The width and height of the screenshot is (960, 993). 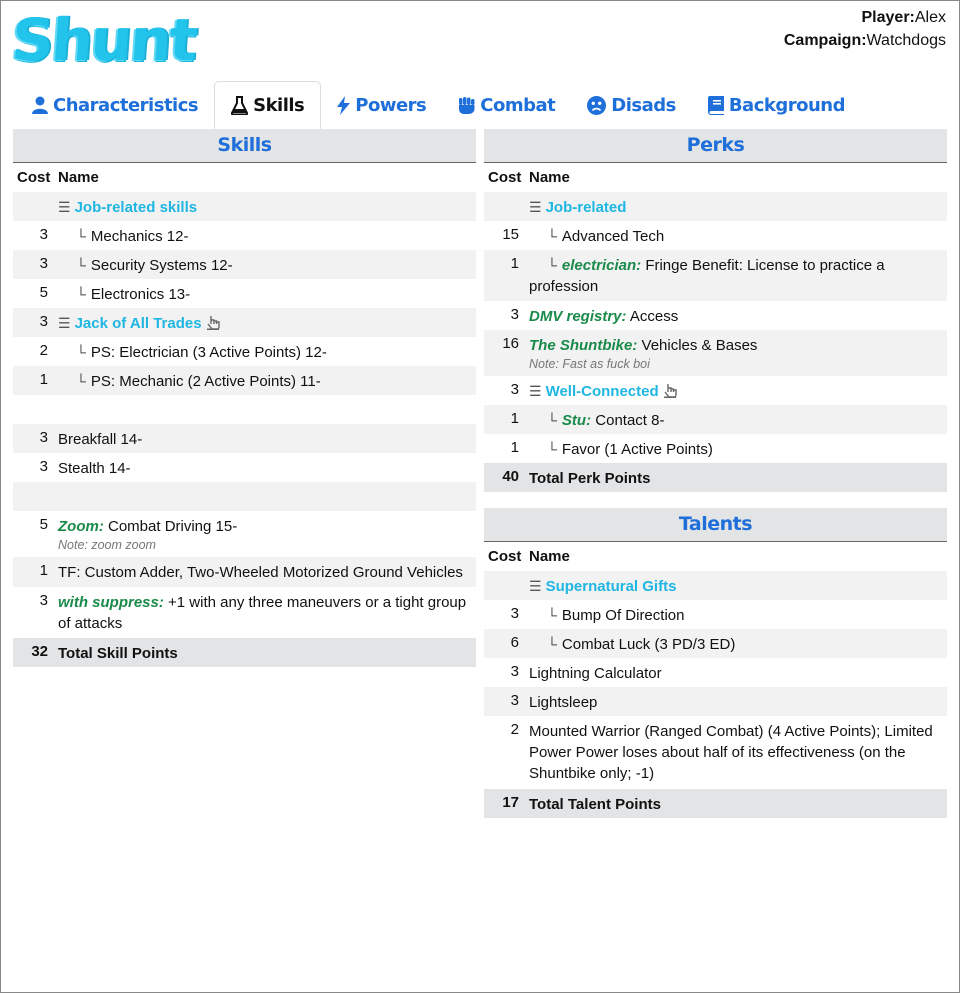 What do you see at coordinates (466, 105) in the screenshot?
I see `fist-icon` at bounding box center [466, 105].